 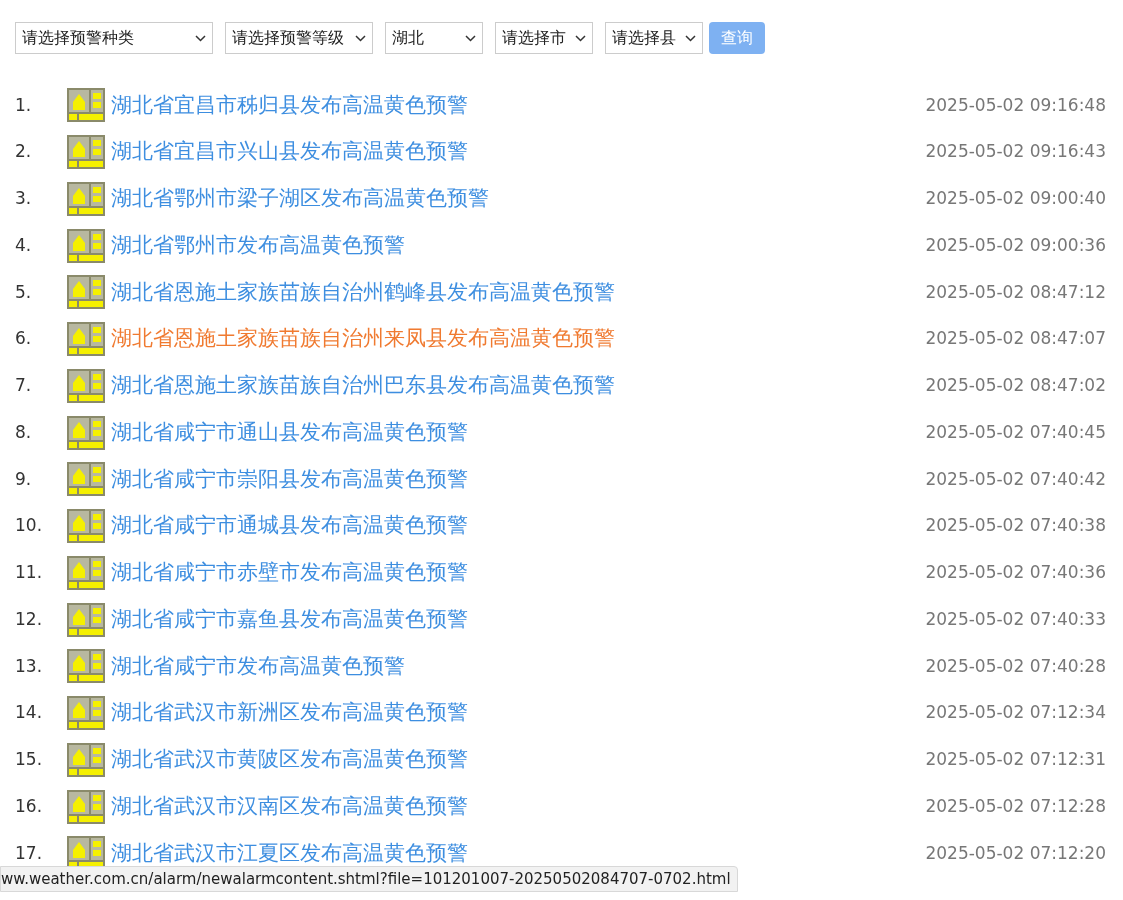 What do you see at coordinates (1015, 105) in the screenshot?
I see `alert-time: 2025-05-02 09:16:48` at bounding box center [1015, 105].